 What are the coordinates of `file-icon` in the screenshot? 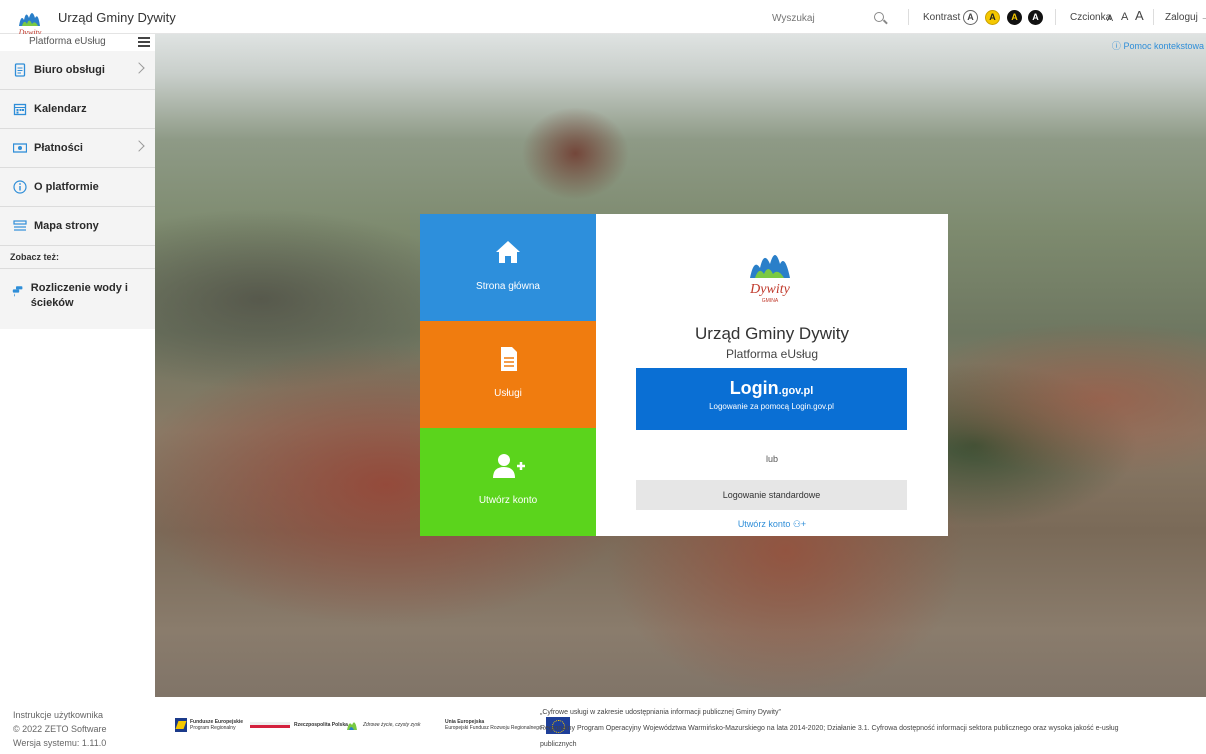 It's located at (509, 359).